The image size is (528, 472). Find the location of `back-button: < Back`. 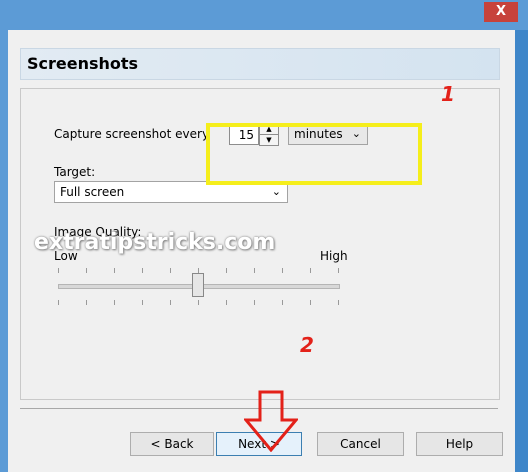

back-button: < Back is located at coordinates (172, 444).